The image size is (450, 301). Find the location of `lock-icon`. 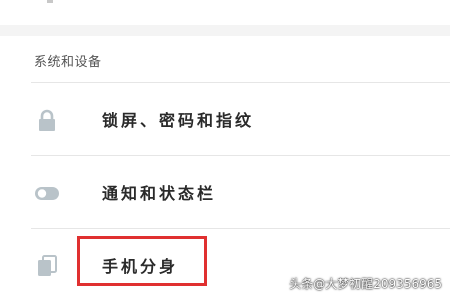

lock-icon is located at coordinates (47, 120).